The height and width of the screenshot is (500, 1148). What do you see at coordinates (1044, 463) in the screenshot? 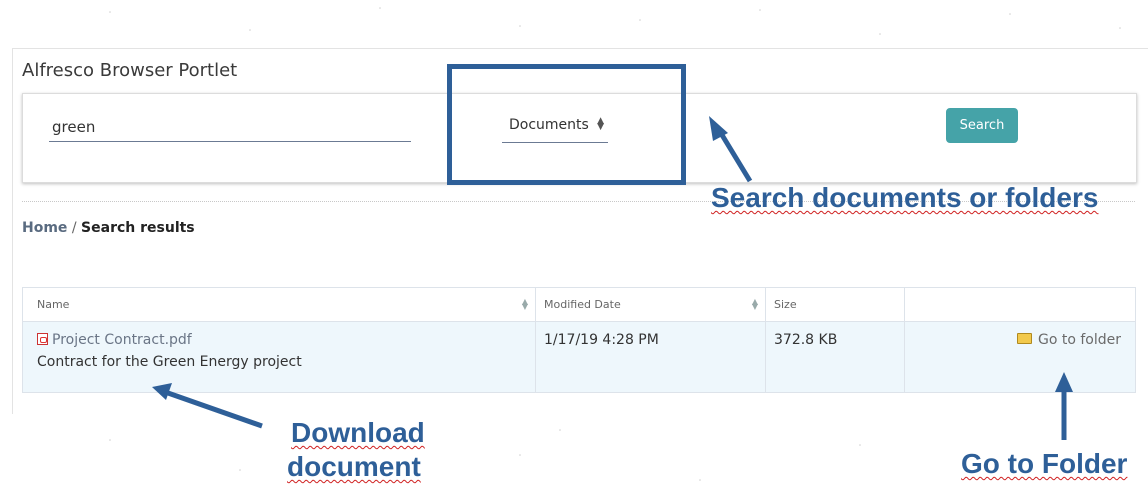
I see `annotation-go-to-folder: Go to Folder` at bounding box center [1044, 463].